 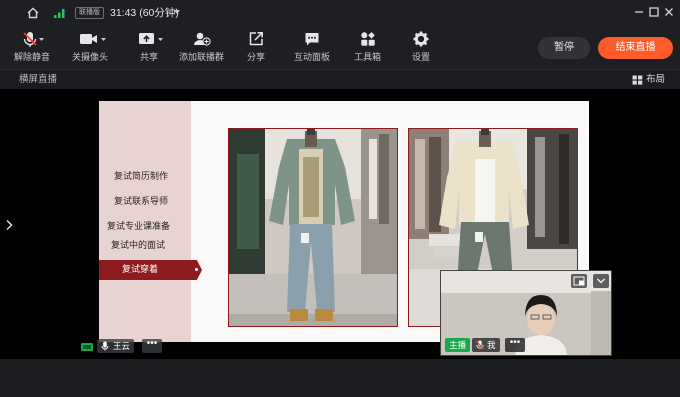 I want to click on add-group-button: 添加联播群, so click(x=201, y=46).